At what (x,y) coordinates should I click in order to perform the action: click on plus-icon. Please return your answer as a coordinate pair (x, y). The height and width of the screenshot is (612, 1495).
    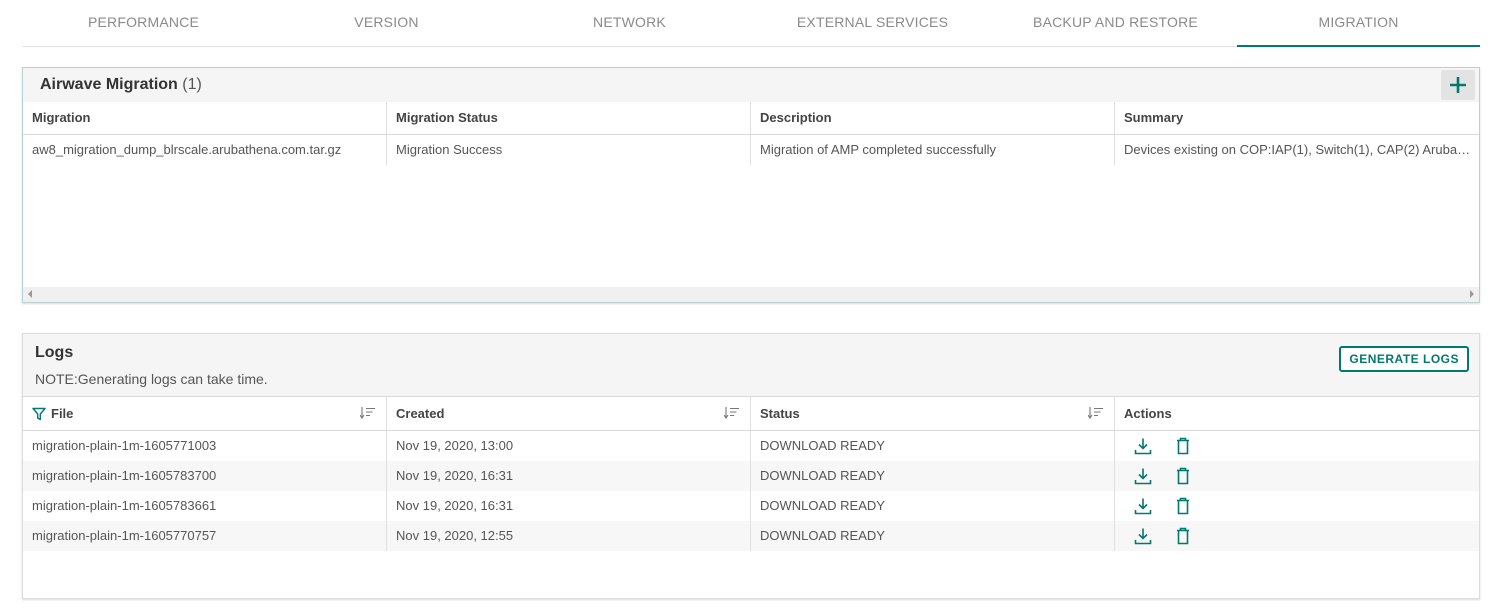
    Looking at the image, I should click on (1458, 85).